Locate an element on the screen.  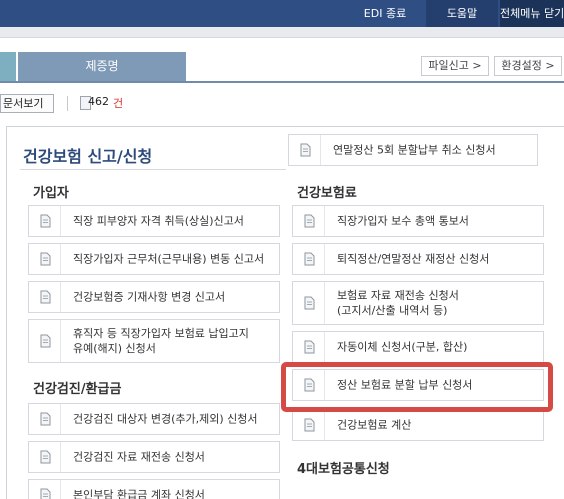
form-item-card-change: 건강보험증 기재사항 변경 신고서 is located at coordinates (154, 297).